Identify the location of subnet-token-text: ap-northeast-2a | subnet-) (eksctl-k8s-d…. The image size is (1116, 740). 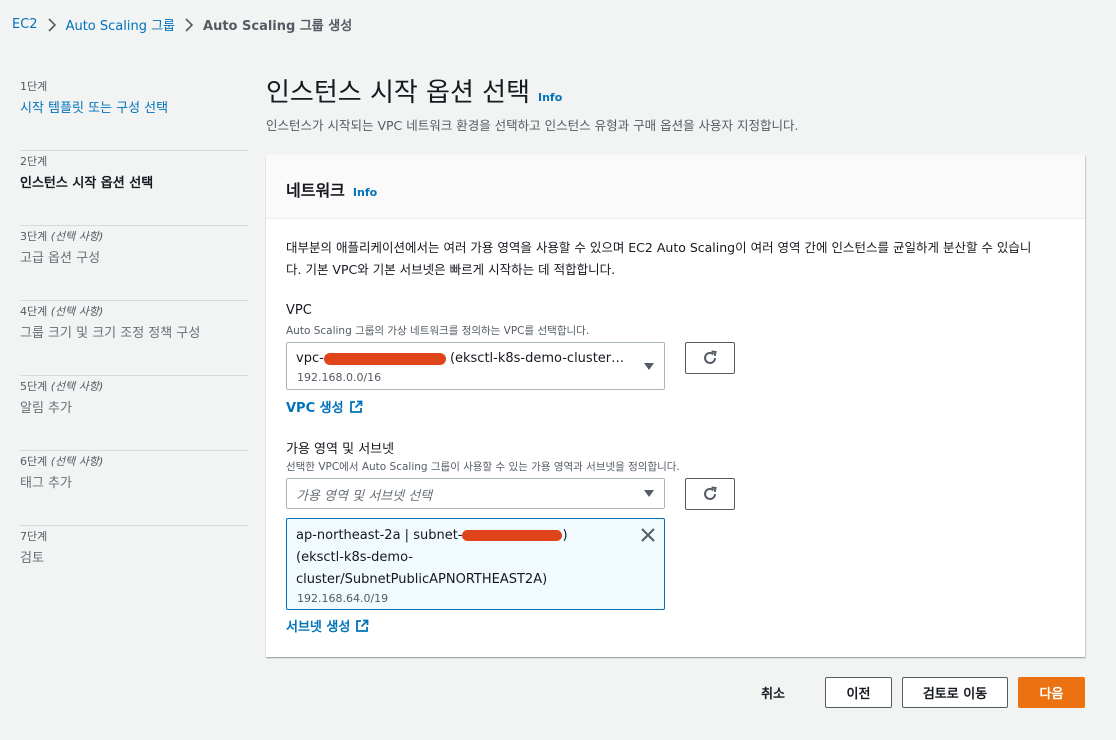
(432, 557).